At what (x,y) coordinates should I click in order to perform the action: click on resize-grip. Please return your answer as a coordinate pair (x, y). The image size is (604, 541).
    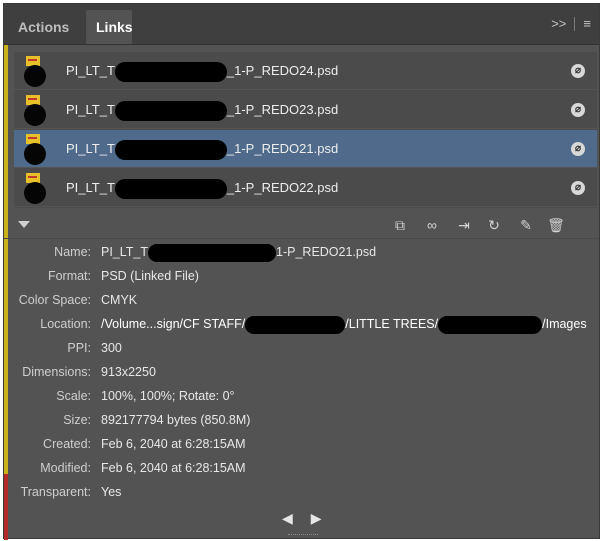
    Looking at the image, I should click on (303, 536).